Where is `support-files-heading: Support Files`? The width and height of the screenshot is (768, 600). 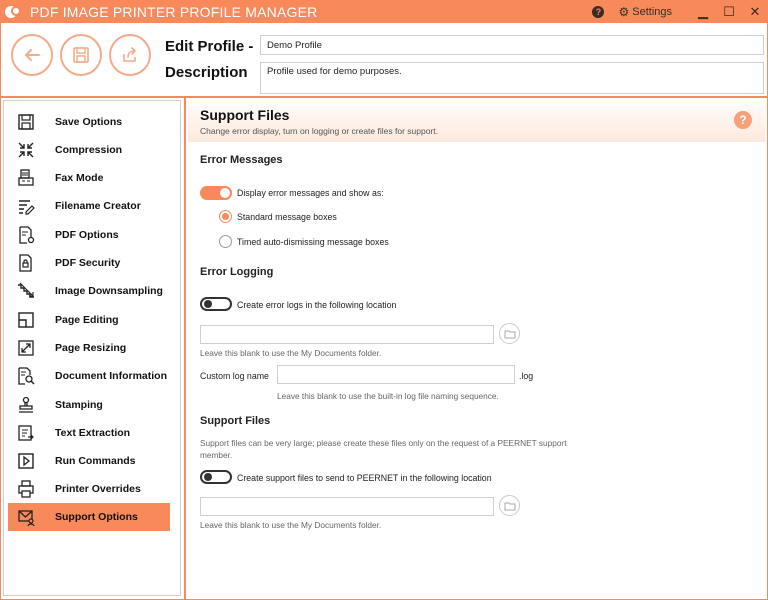
support-files-heading: Support Files is located at coordinates (235, 421).